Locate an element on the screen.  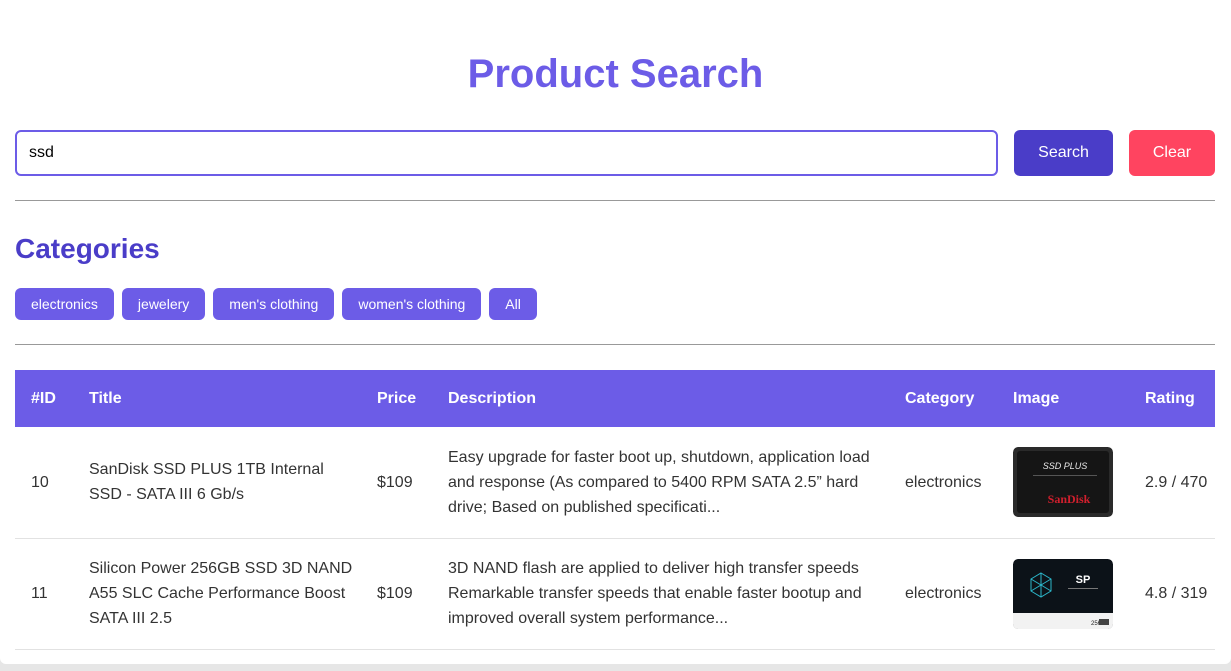
product-image-sandisk-ssd: SSD PLUS SanDisk is located at coordinates (1063, 482).